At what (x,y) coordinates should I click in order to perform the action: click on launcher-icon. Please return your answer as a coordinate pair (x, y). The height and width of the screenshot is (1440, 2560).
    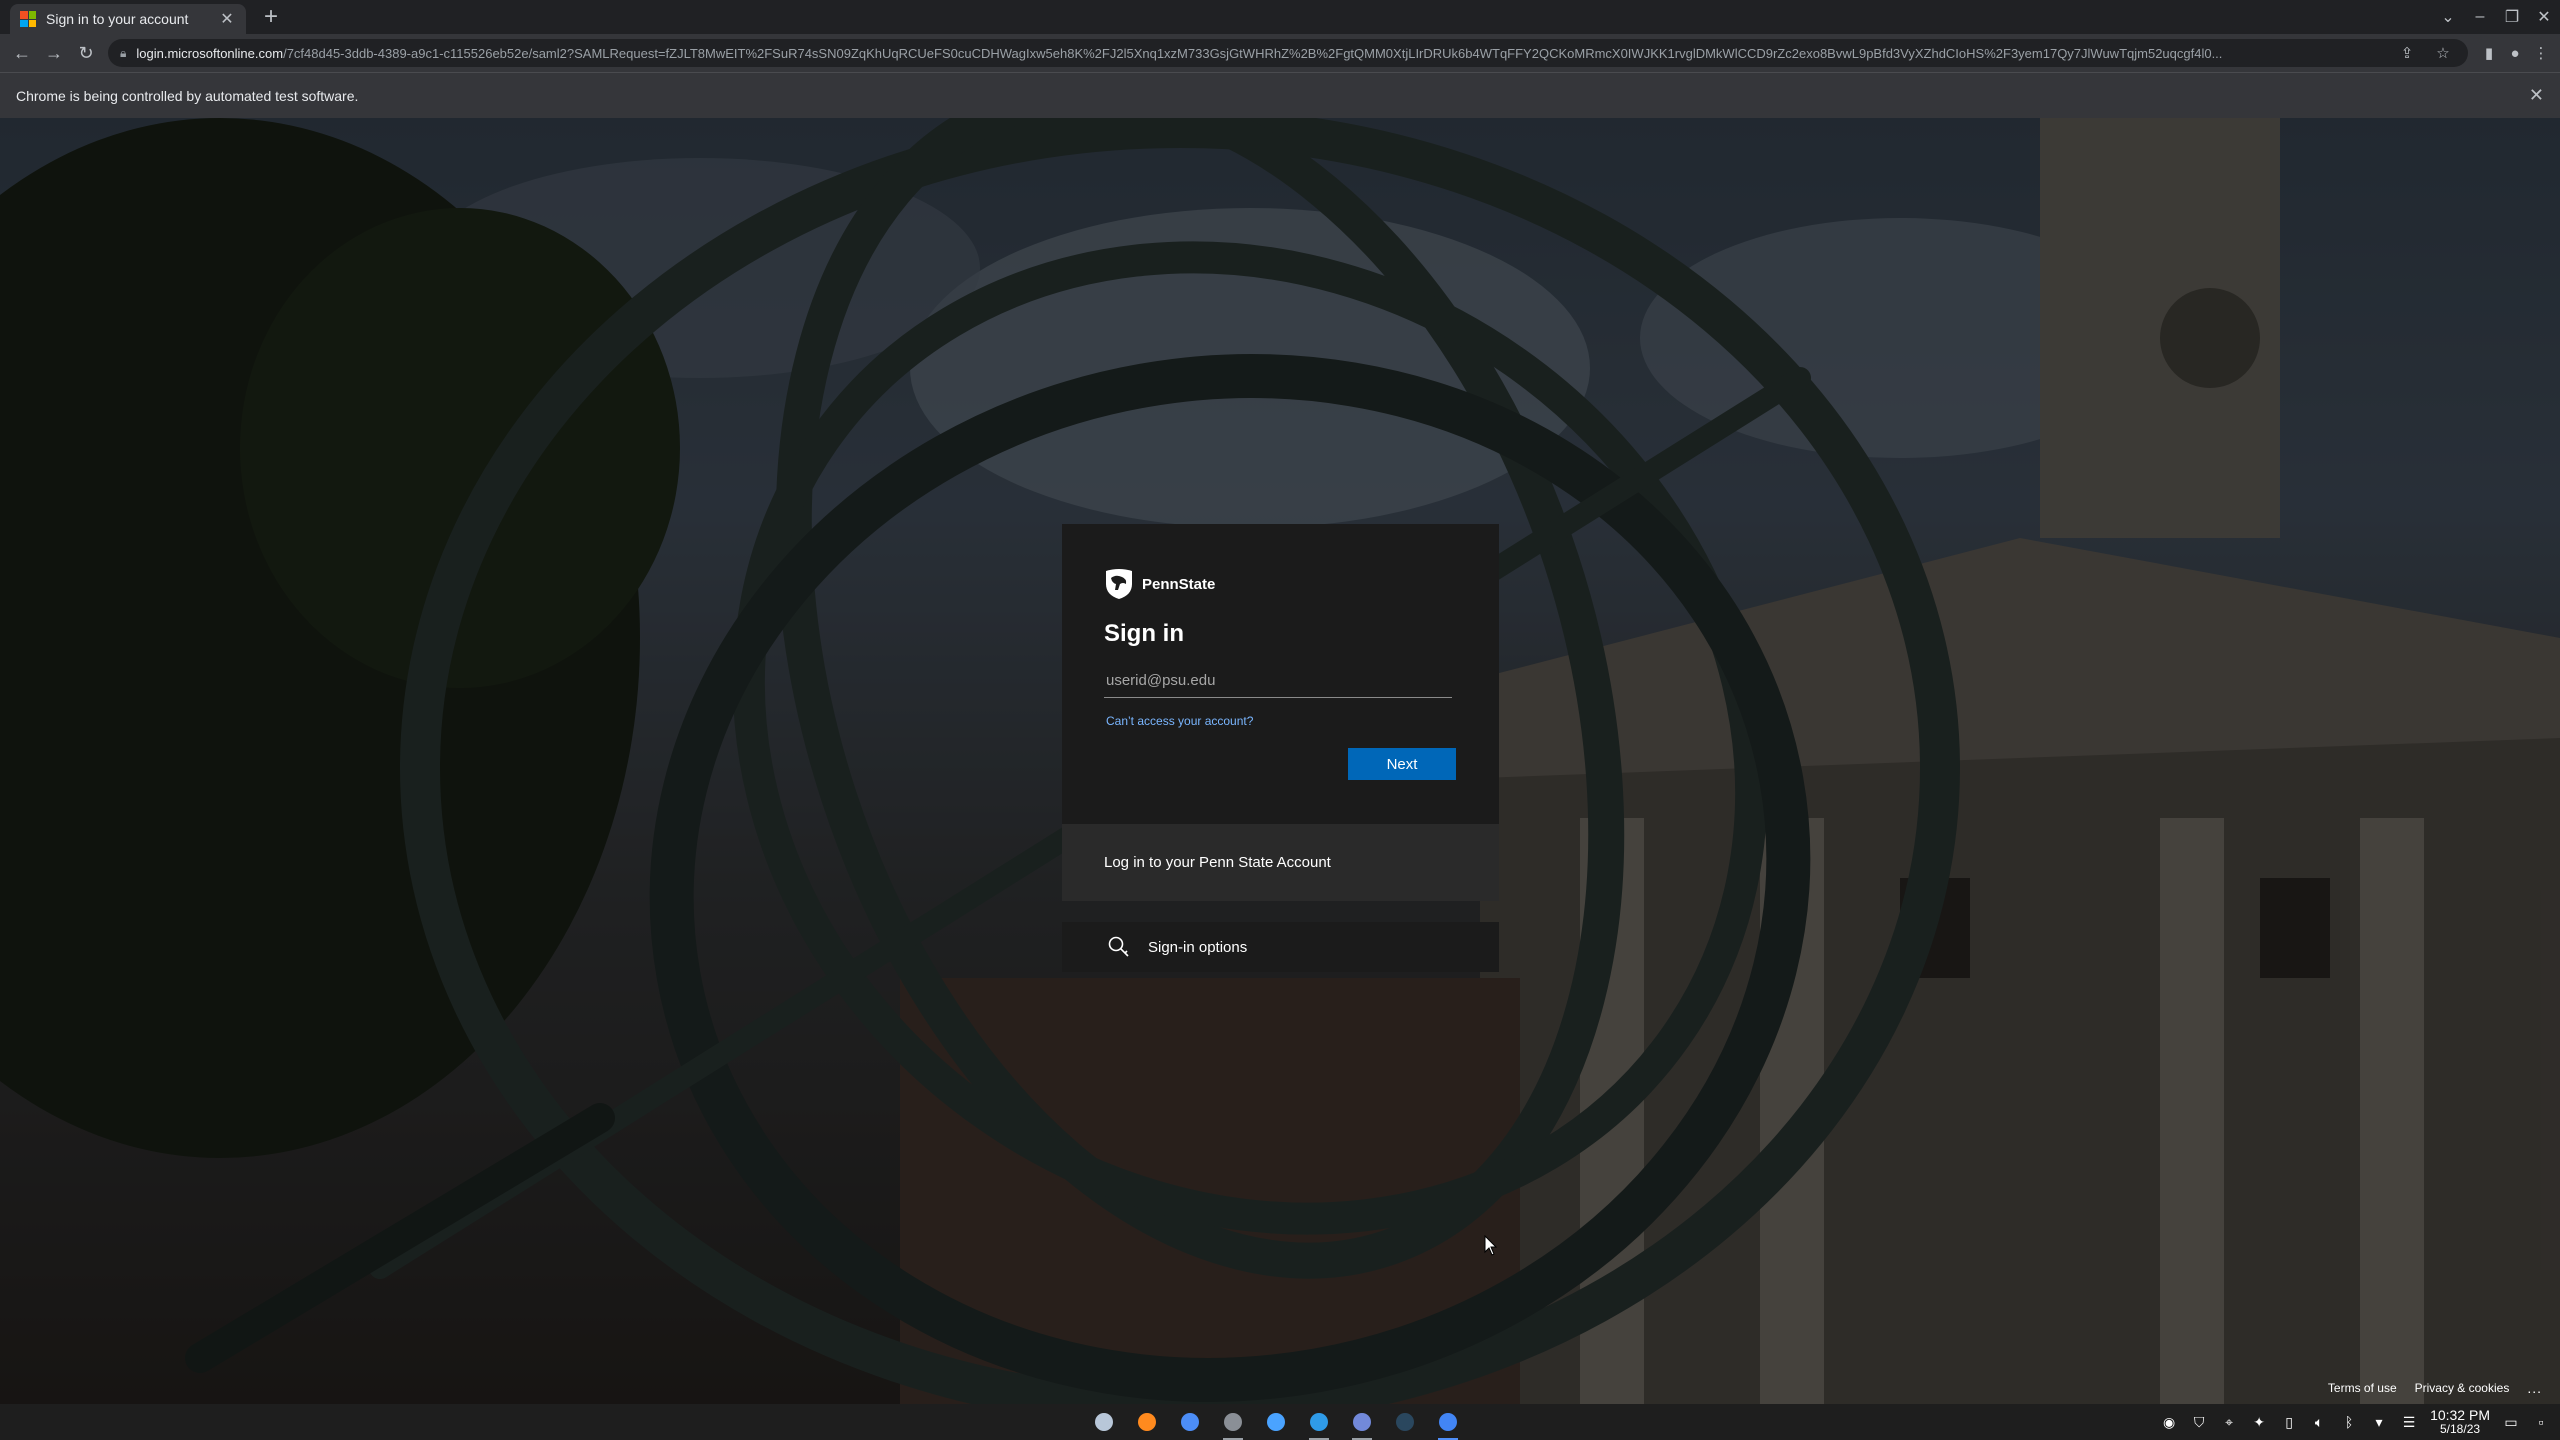
    Looking at the image, I should click on (1104, 1422).